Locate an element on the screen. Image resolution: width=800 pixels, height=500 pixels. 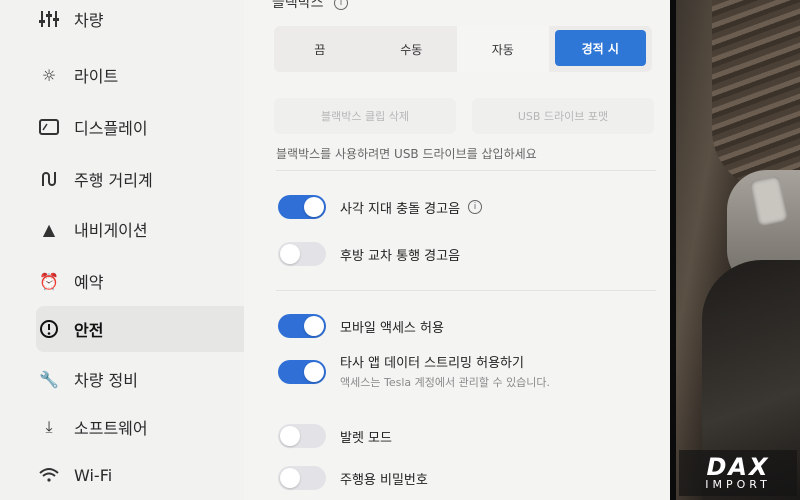
wifi-icon is located at coordinates (49, 475).